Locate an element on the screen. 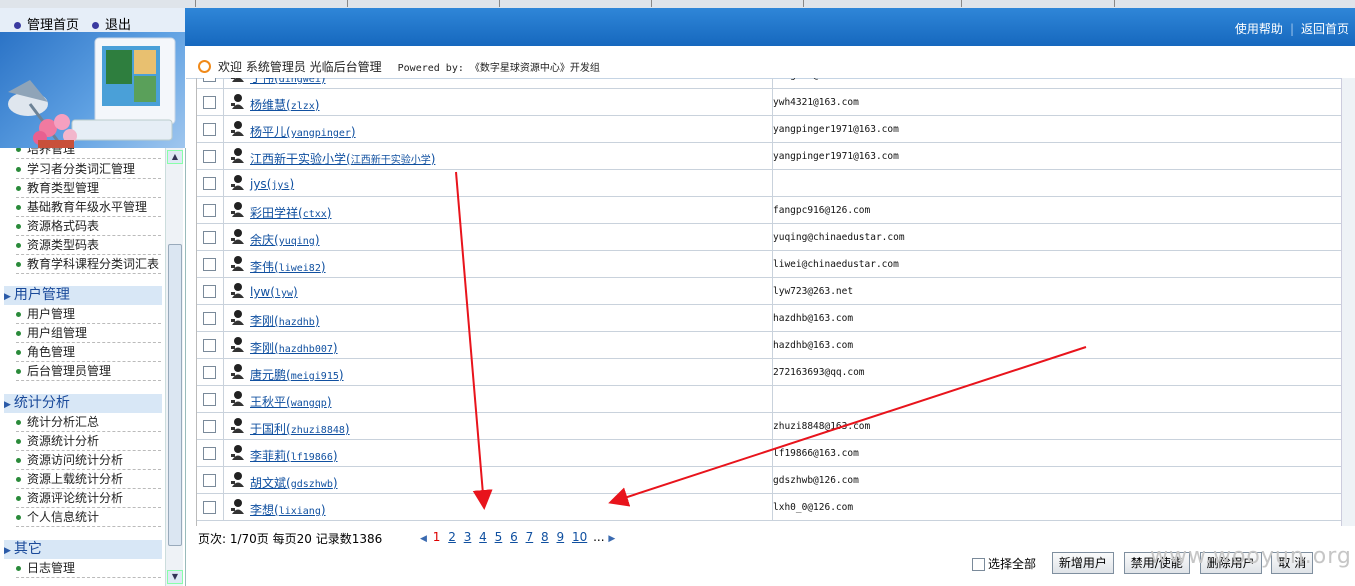  user-link: 余庆(yuqing) is located at coordinates (285, 239).